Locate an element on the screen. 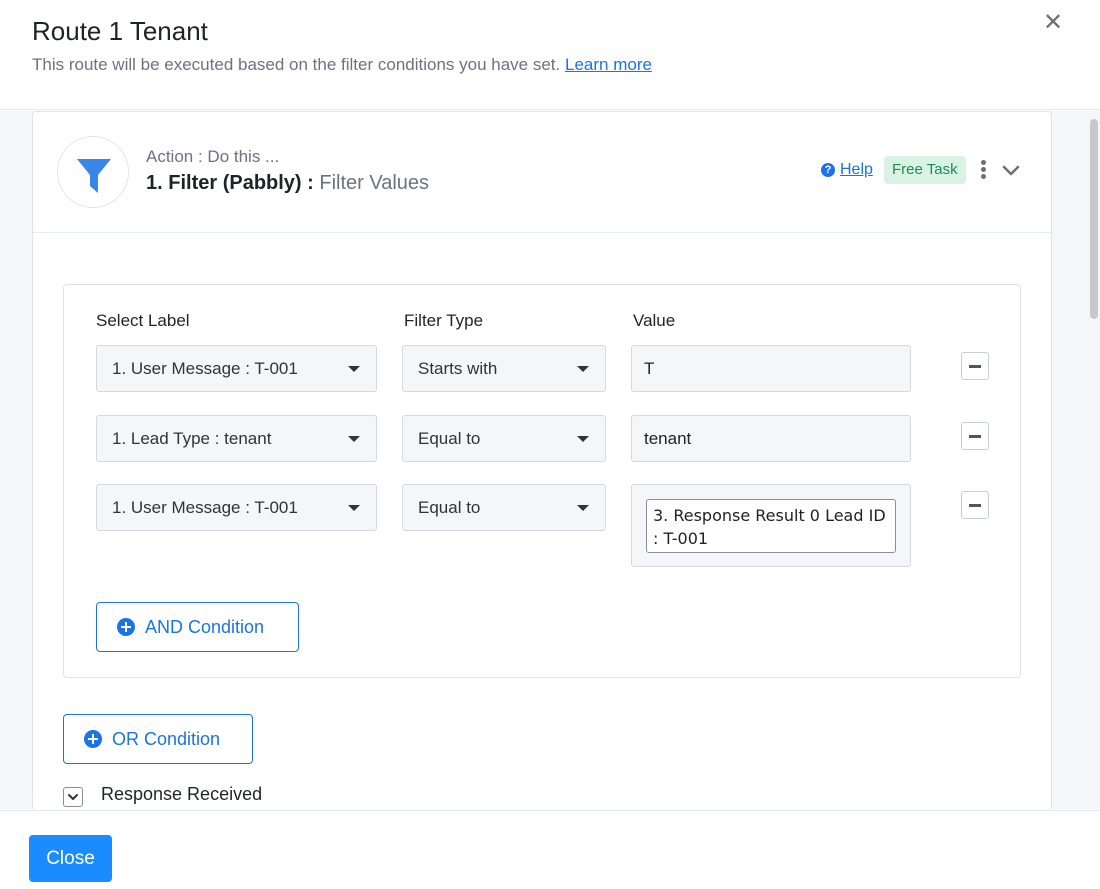  action-title-sub: Filter Values is located at coordinates (374, 183).